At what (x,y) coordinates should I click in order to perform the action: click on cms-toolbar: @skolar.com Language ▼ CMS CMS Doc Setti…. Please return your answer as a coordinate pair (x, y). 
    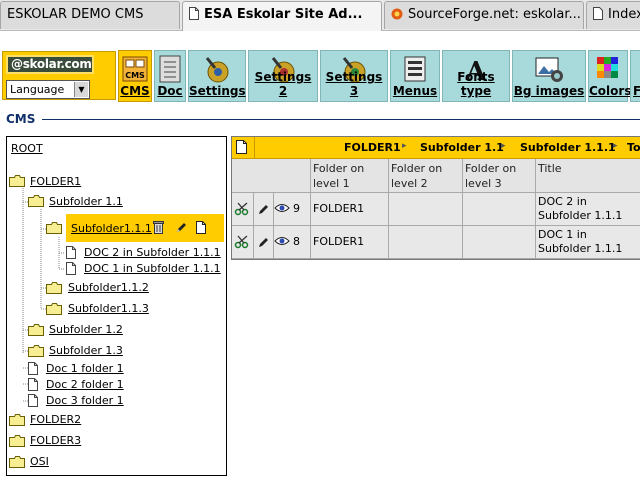
    Looking at the image, I should click on (320, 74).